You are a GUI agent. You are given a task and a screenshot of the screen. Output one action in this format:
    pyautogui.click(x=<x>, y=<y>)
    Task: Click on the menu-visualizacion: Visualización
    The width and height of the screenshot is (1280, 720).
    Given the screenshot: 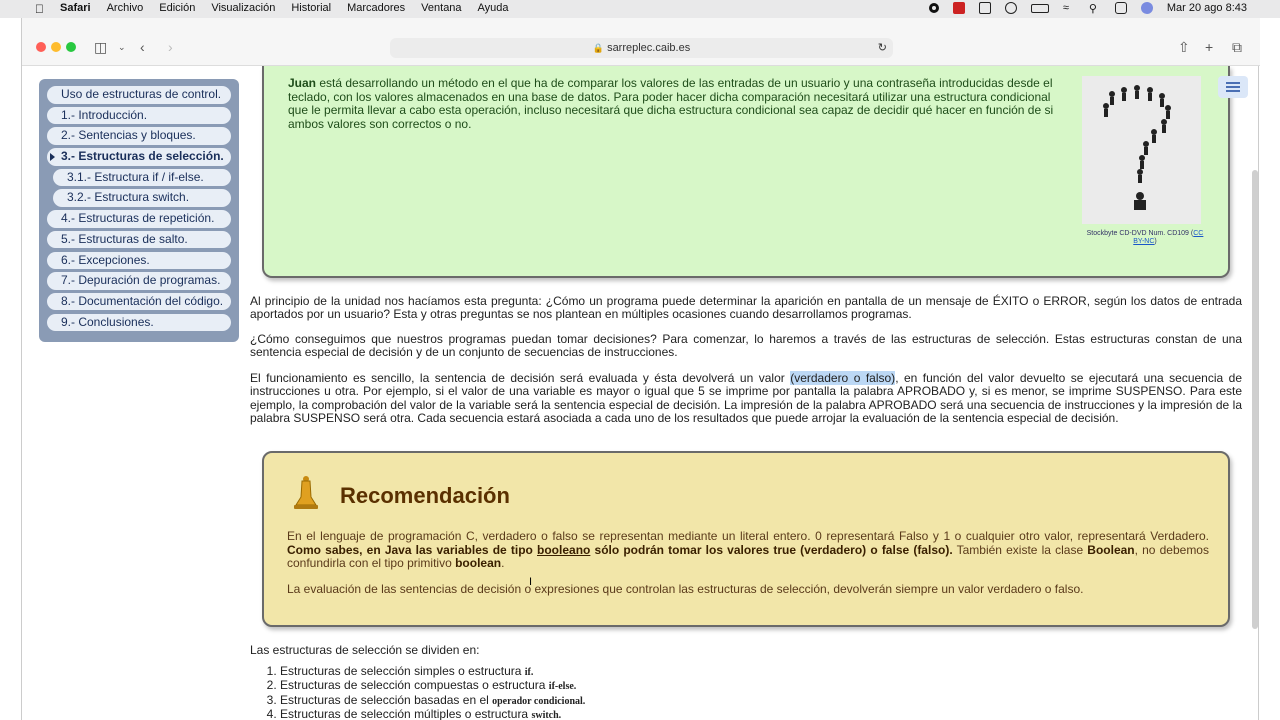 What is the action you would take?
    pyautogui.click(x=243, y=8)
    